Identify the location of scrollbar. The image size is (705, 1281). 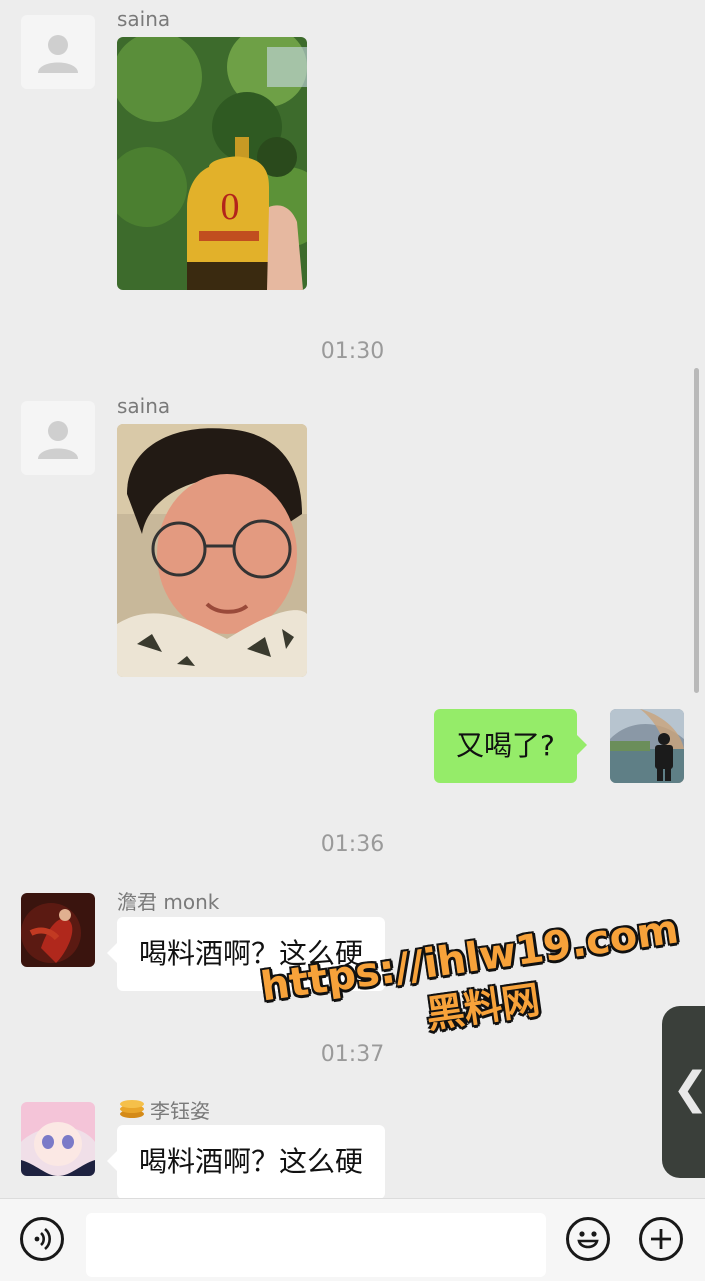
(696, 530).